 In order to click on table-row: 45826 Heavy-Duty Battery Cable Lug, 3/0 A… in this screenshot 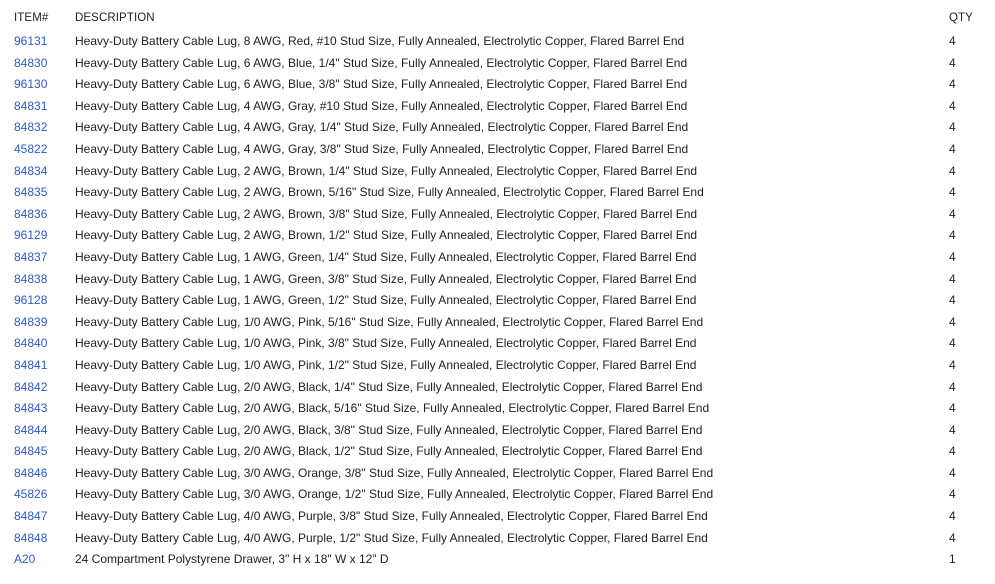, I will do `click(497, 495)`.